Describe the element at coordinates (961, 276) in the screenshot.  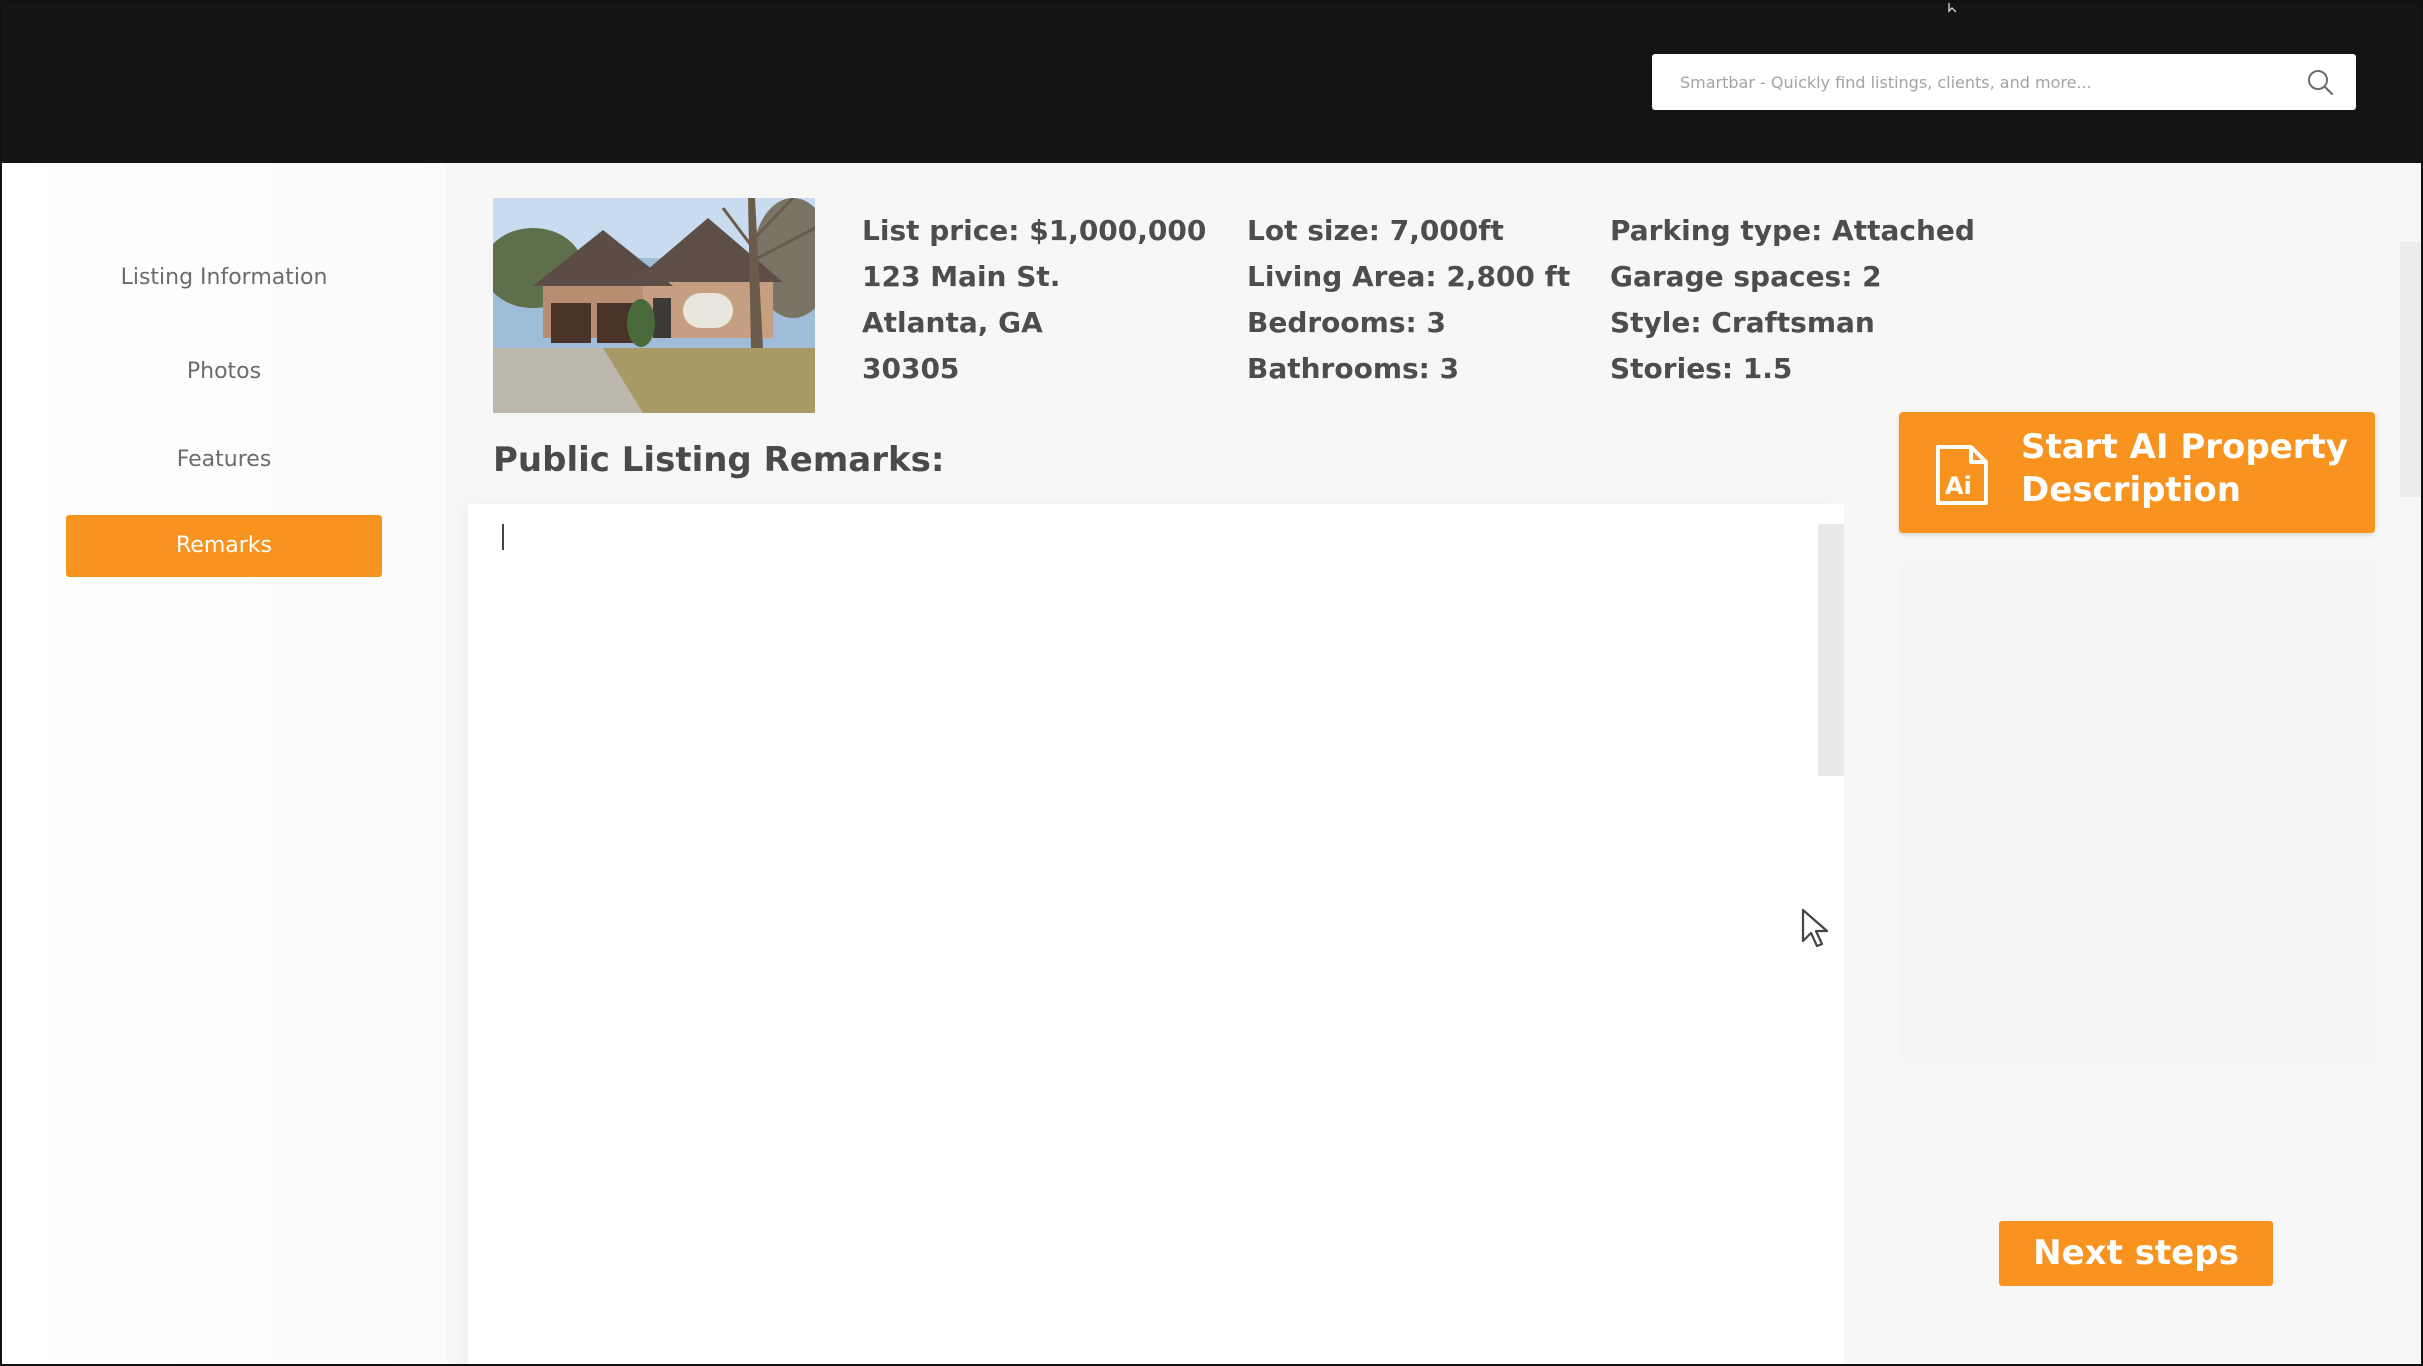
I see `address-street: 123 Main St.` at that location.